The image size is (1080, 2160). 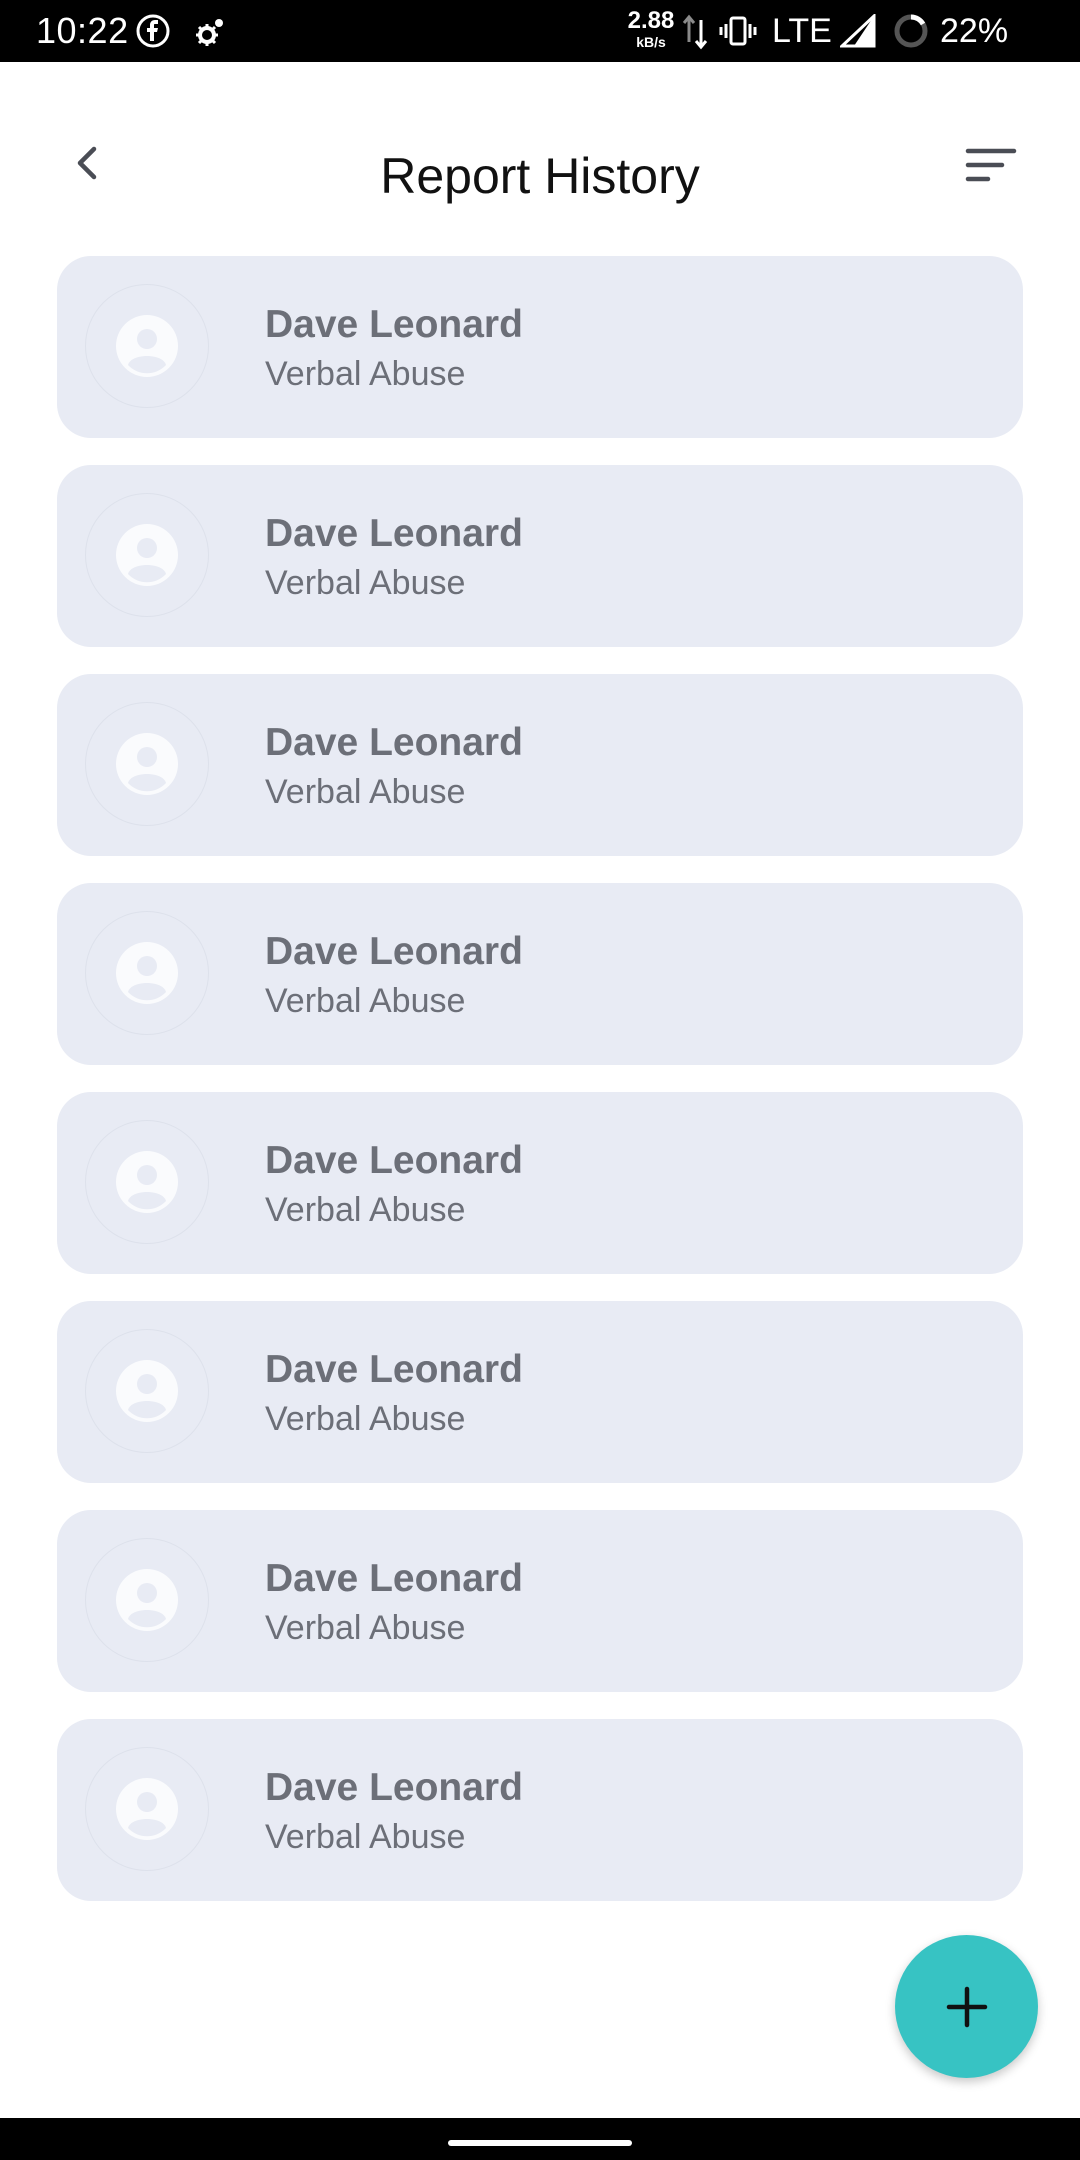 I want to click on network-type: LTE, so click(x=802, y=31).